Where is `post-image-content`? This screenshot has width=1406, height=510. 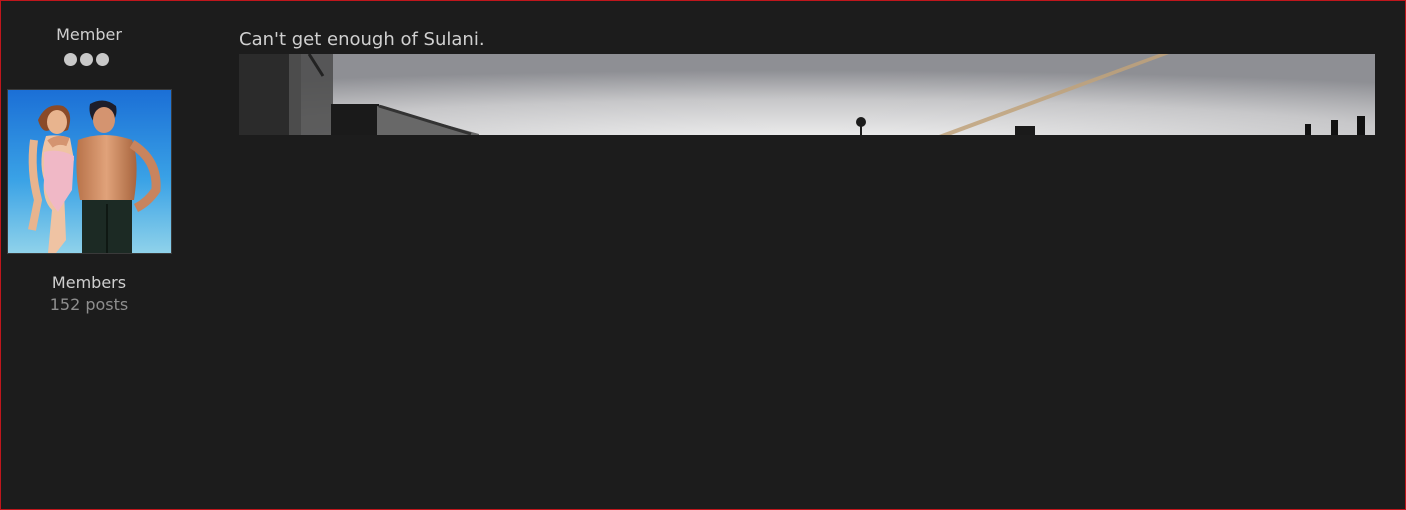
post-image-content is located at coordinates (807, 94).